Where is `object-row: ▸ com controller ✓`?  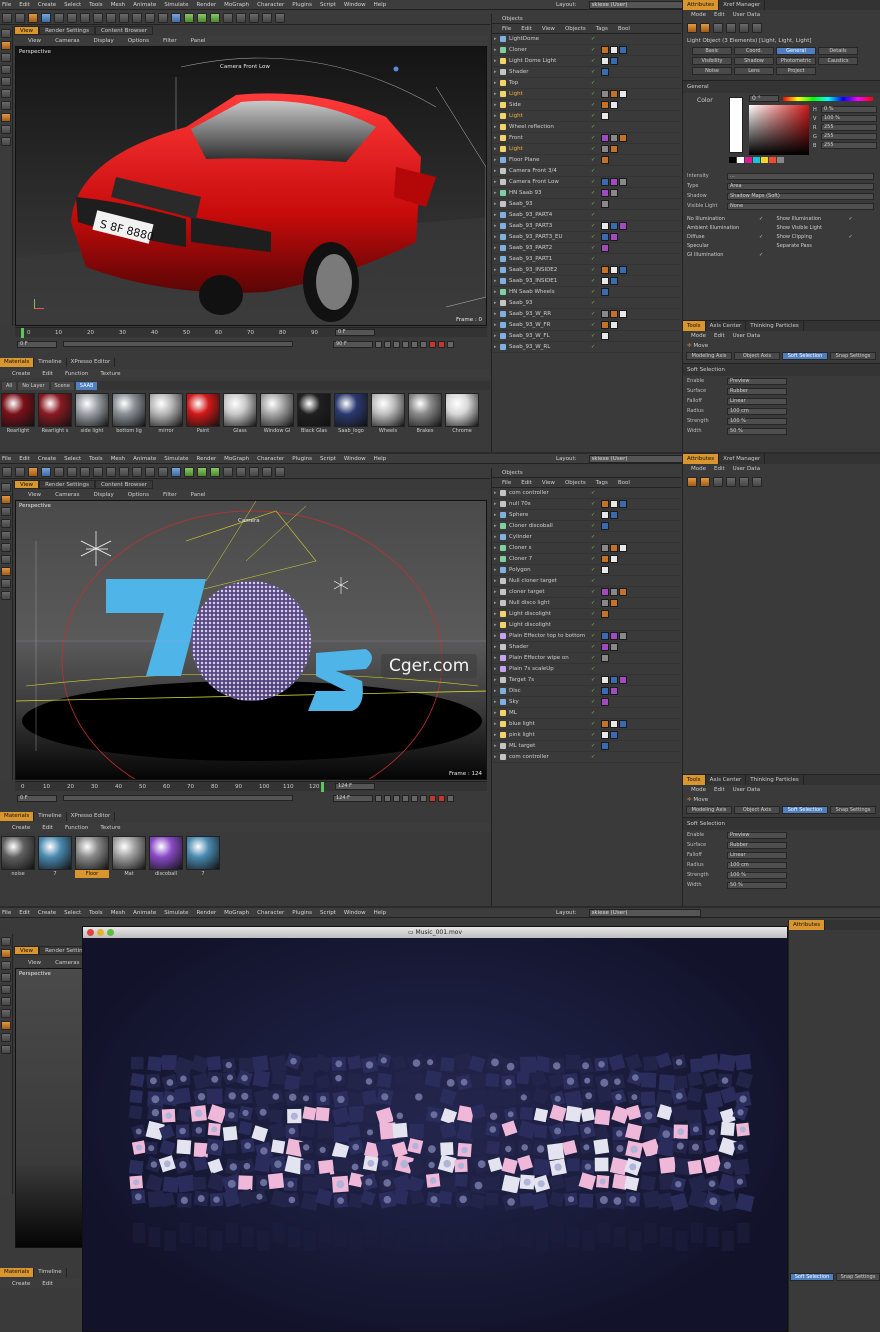 object-row: ▸ com controller ✓ is located at coordinates (586, 493).